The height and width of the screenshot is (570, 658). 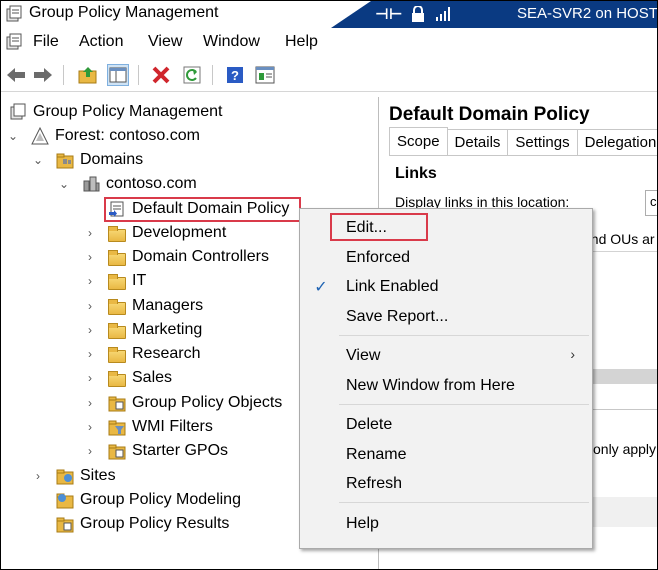 I want to click on remote-session-label: SEA-SVR2 on HOSTV, so click(x=587, y=13).